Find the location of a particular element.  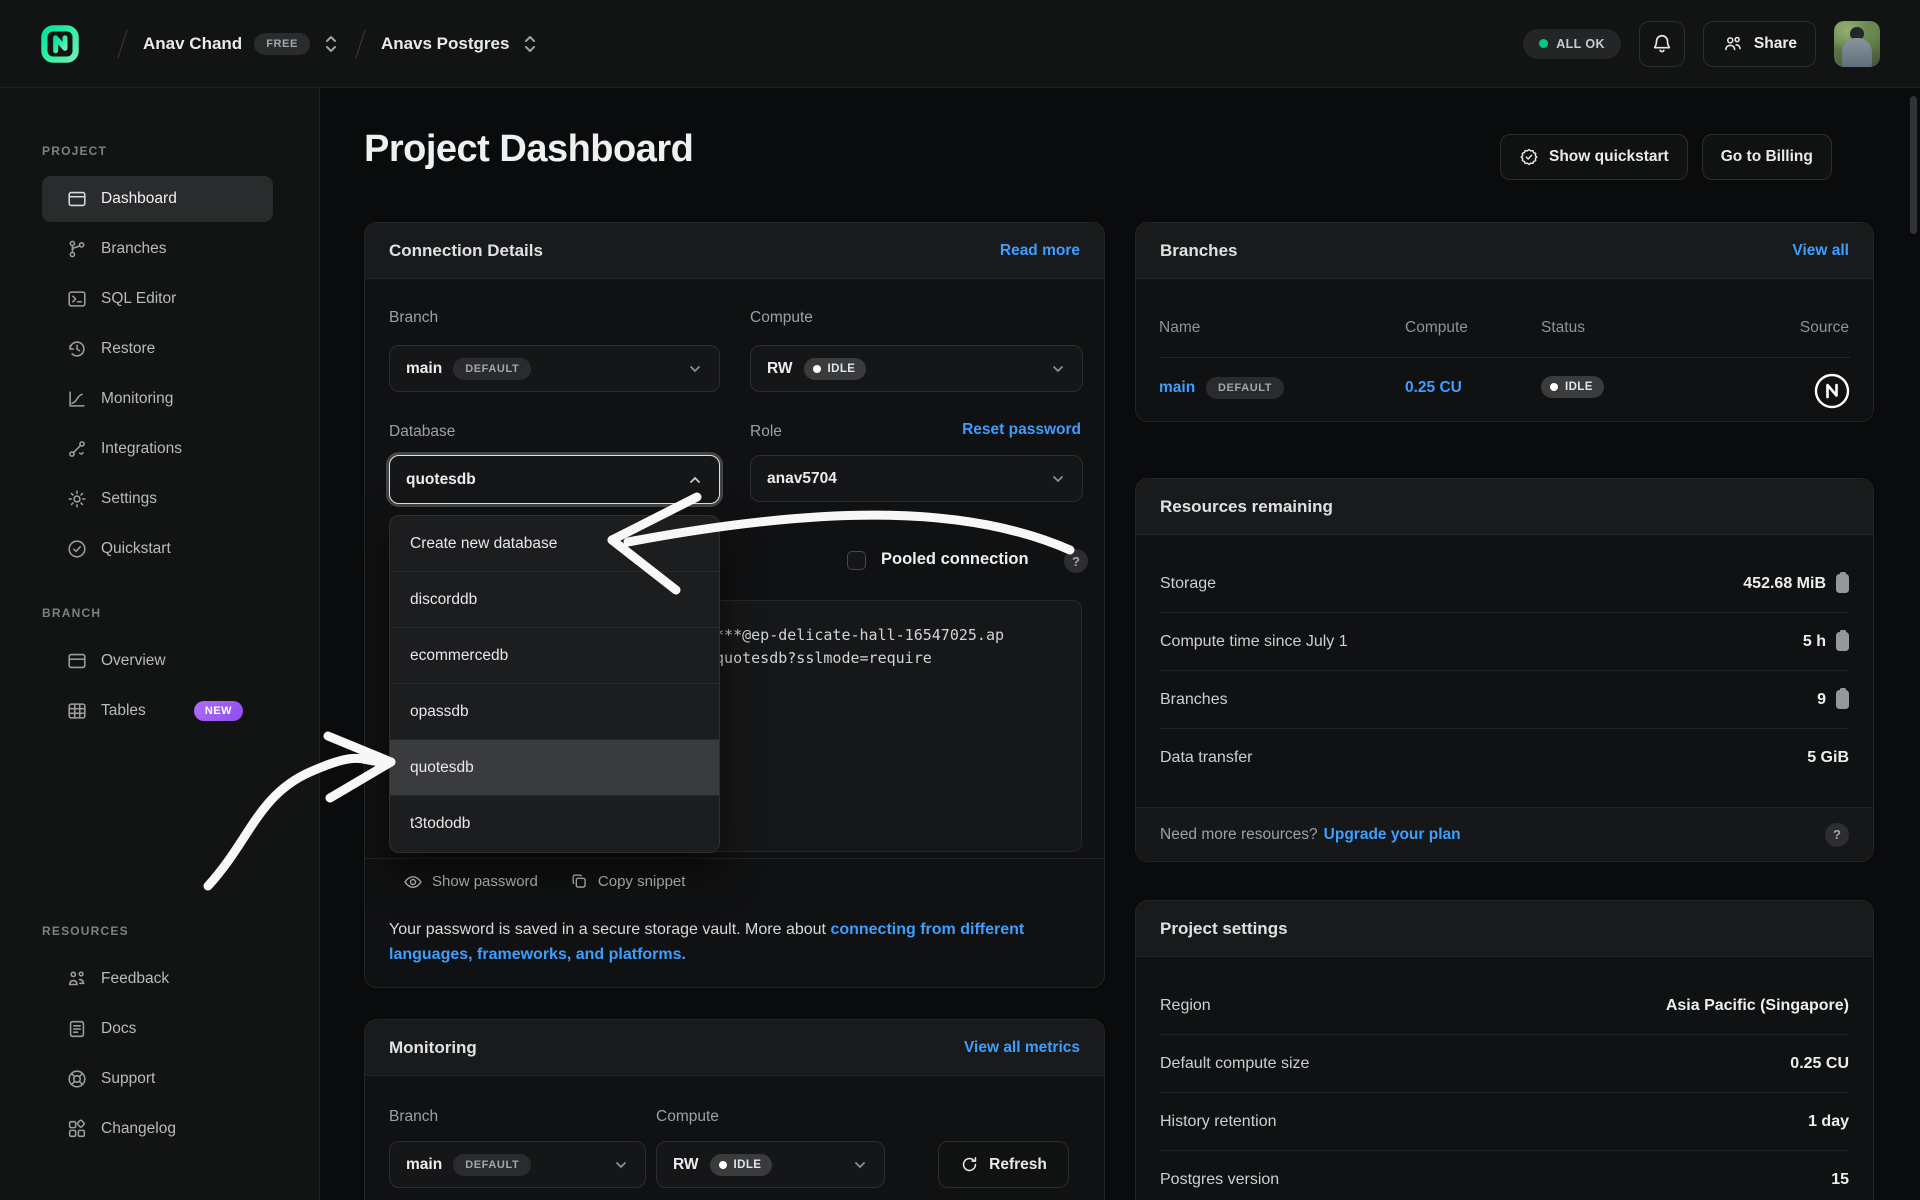

compute-select: RW IDLE is located at coordinates (916, 368).